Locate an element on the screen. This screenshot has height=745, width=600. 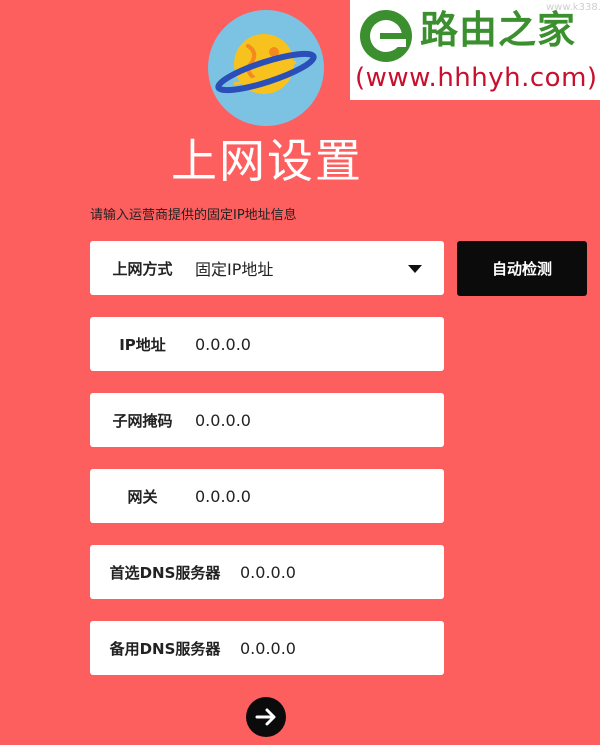
ip-address-input: 0.0.0.0 is located at coordinates (223, 344).